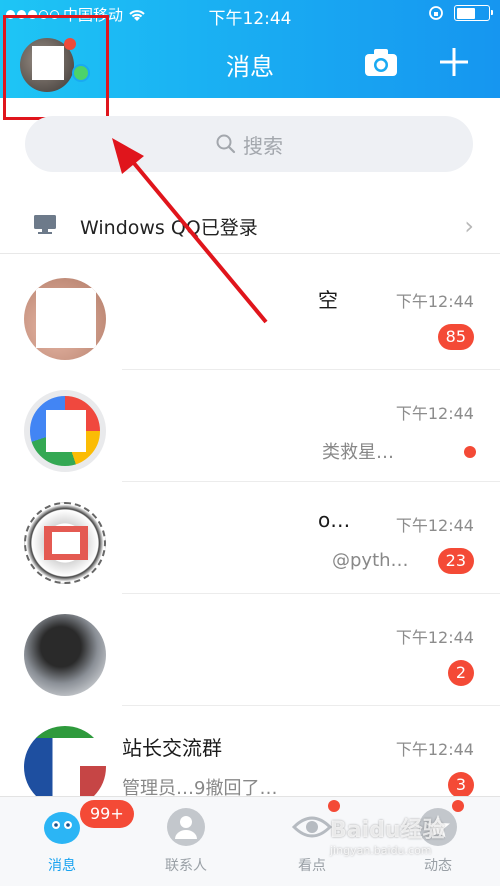 This screenshot has width=500, height=886. What do you see at coordinates (186, 827) in the screenshot?
I see `contacts-tab-icon` at bounding box center [186, 827].